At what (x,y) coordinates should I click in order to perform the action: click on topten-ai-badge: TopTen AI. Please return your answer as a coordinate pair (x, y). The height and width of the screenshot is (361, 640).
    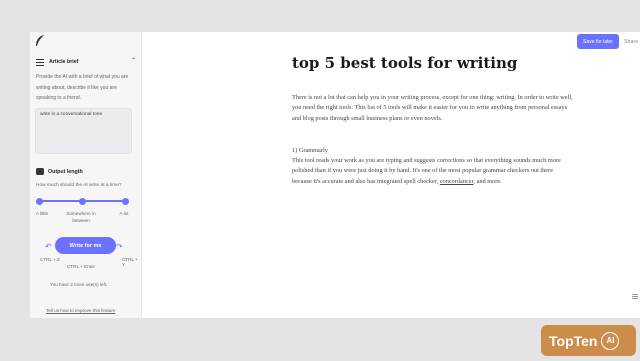
    Looking at the image, I should click on (588, 340).